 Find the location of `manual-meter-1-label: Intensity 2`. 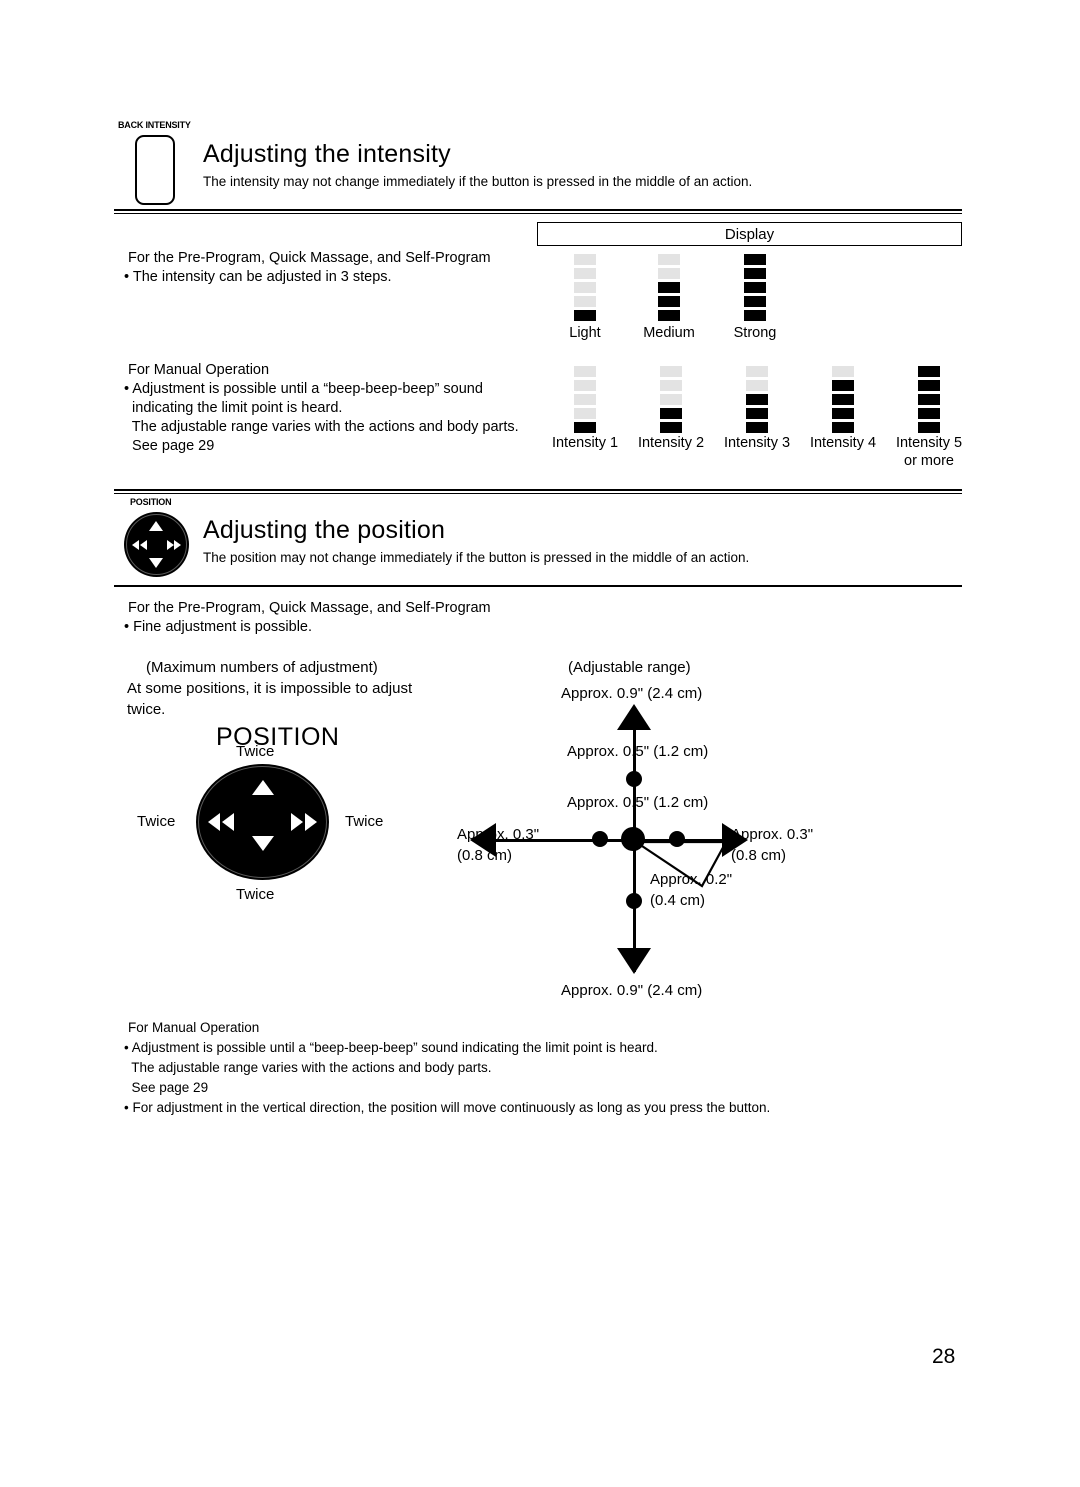

manual-meter-1-label: Intensity 2 is located at coordinates (671, 443).